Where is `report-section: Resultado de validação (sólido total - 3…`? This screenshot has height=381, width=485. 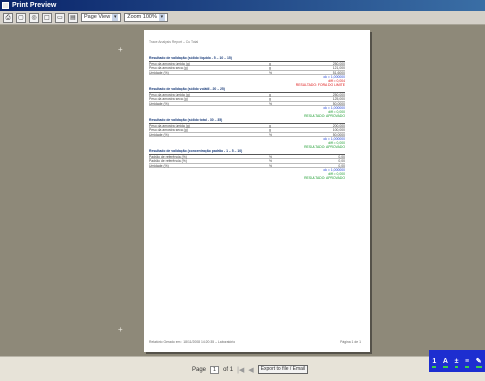 report-section: Resultado de validação (sólido total - 3… is located at coordinates (247, 133).